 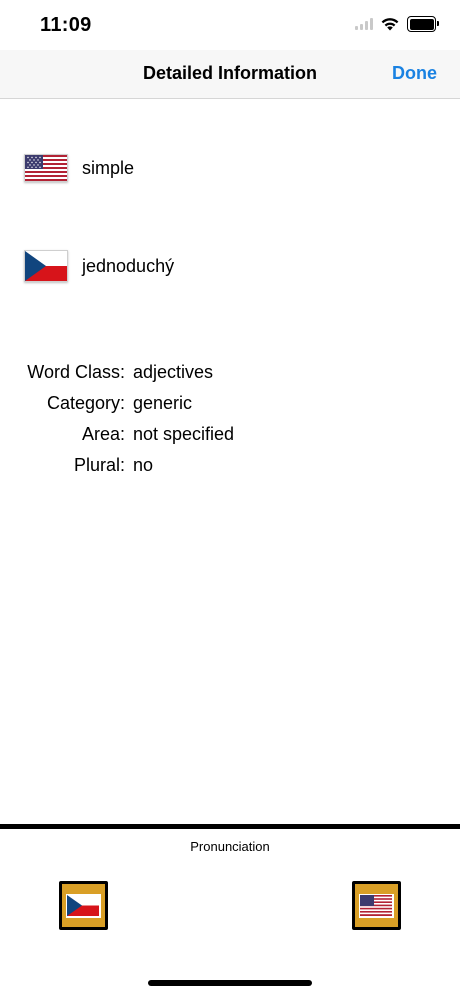 I want to click on home-indicator, so click(x=230, y=983).